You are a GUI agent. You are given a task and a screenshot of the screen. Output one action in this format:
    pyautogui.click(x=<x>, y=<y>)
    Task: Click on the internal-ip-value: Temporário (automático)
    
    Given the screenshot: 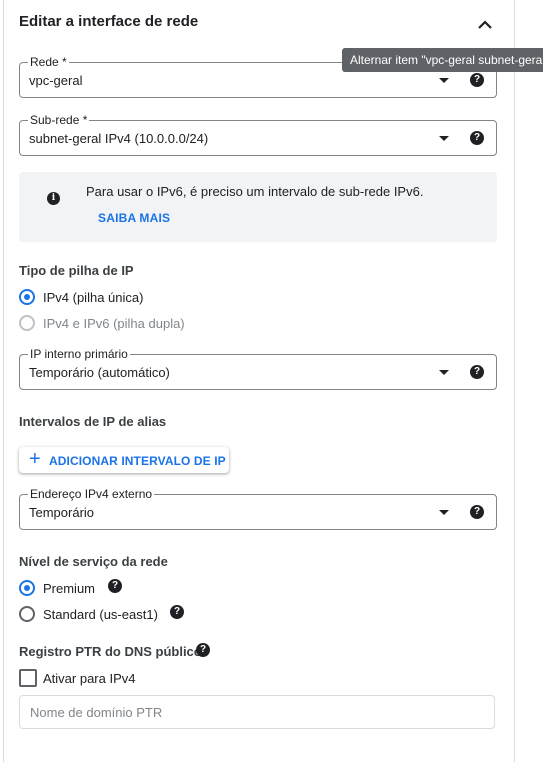 What is the action you would take?
    pyautogui.click(x=99, y=372)
    